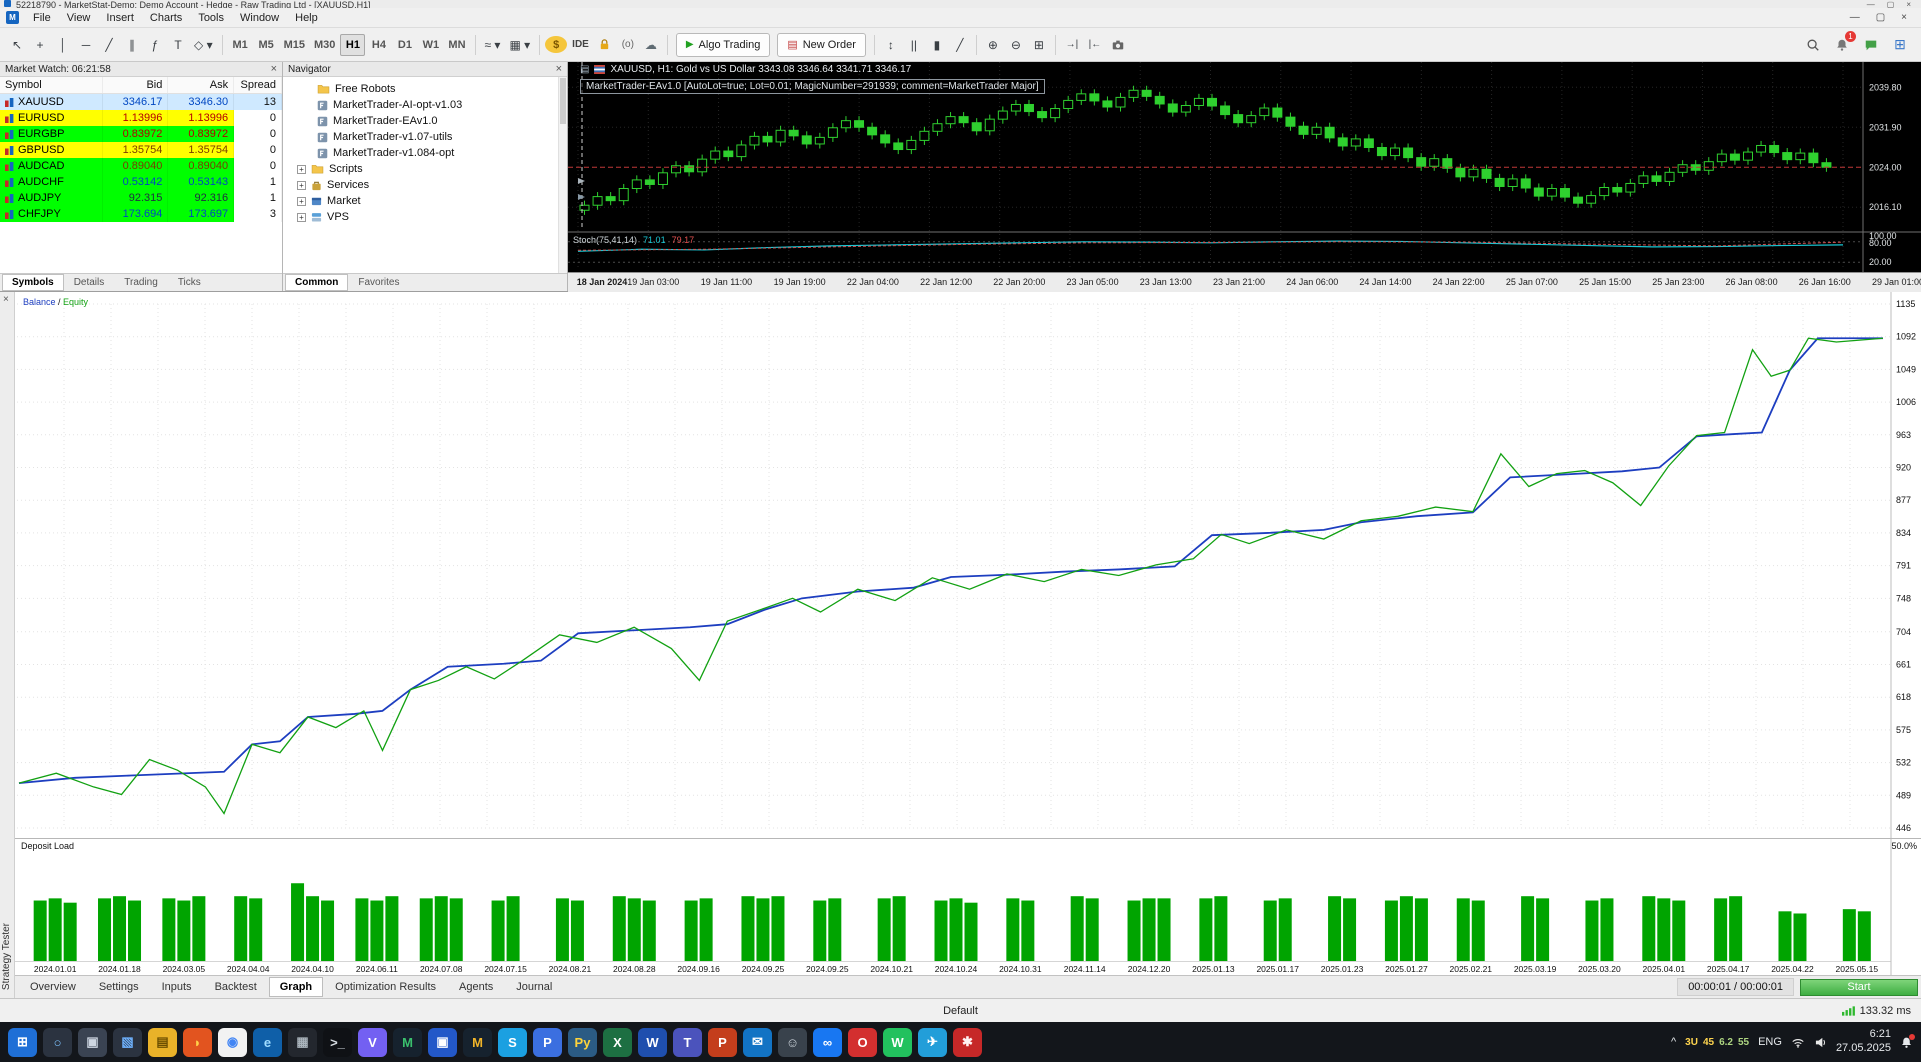 This screenshot has height=1062, width=1921. Describe the element at coordinates (430, 45) in the screenshot. I see `timeframe-w1-button: W1` at that location.